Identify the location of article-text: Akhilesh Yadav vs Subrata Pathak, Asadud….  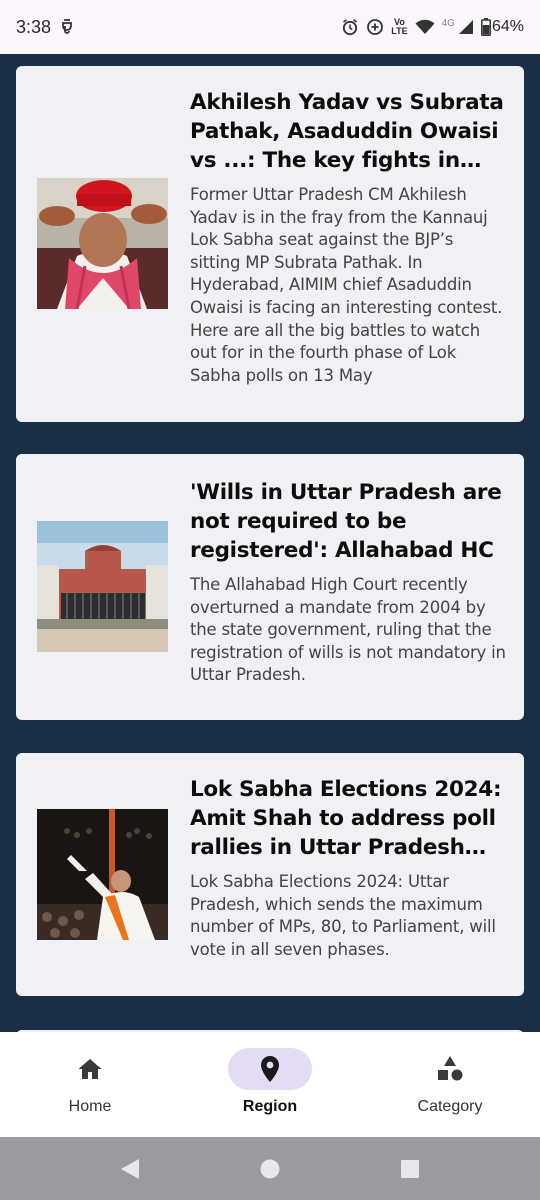
(349, 237).